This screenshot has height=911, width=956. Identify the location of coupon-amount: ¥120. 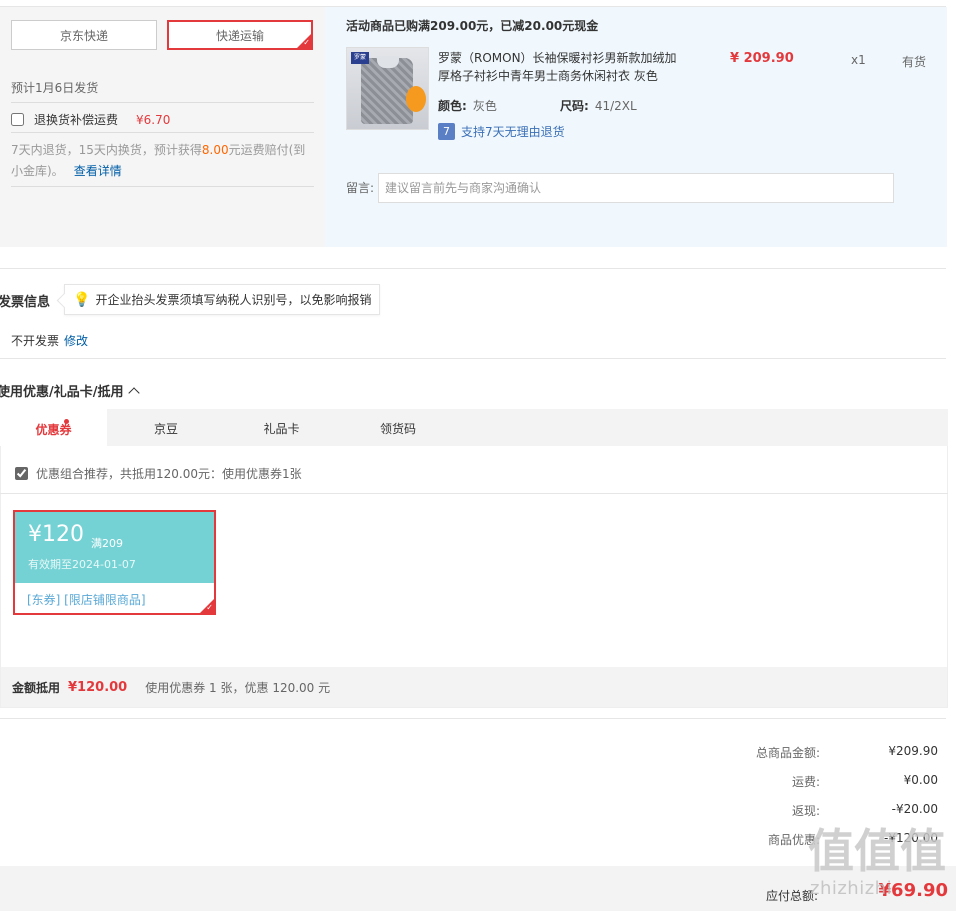
(56, 534).